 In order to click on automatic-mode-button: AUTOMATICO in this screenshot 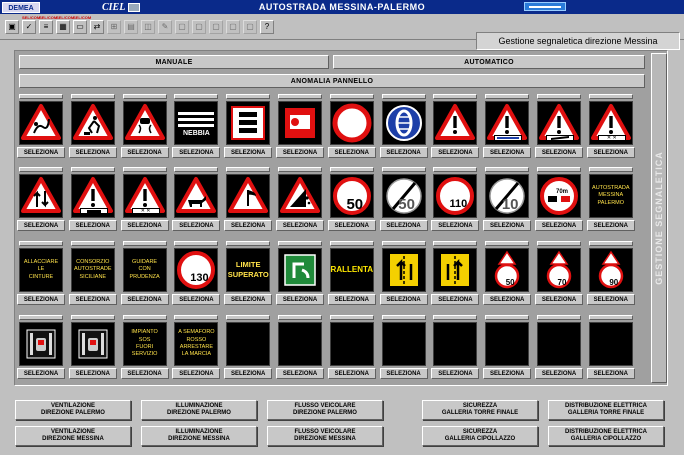, I will do `click(489, 62)`.